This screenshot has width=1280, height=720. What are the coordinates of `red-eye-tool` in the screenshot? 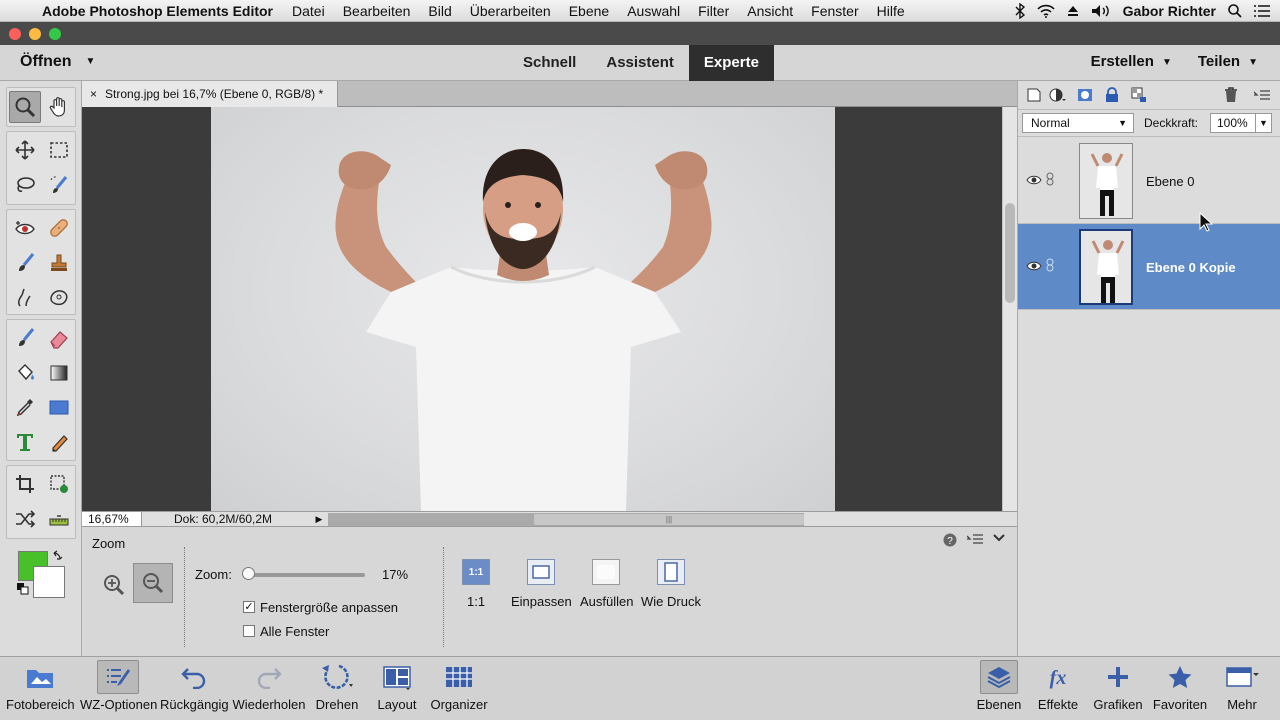 It's located at (25, 228).